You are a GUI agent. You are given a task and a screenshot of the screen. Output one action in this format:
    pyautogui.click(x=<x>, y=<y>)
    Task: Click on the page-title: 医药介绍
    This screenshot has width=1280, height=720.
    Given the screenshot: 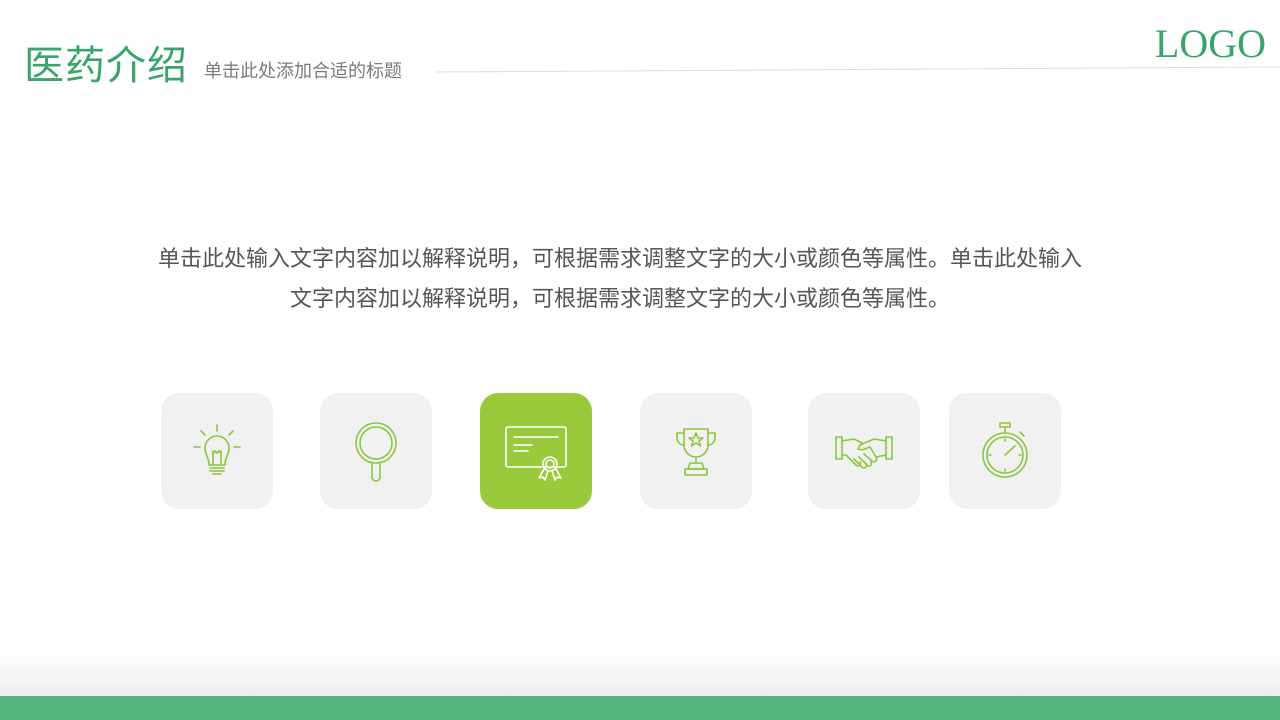 What is the action you would take?
    pyautogui.click(x=106, y=66)
    